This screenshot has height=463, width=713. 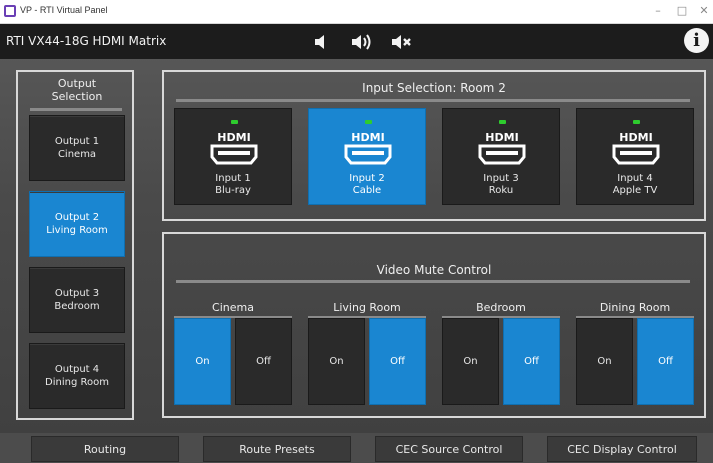 I want to click on input-3-line1: Input 3, so click(x=501, y=178).